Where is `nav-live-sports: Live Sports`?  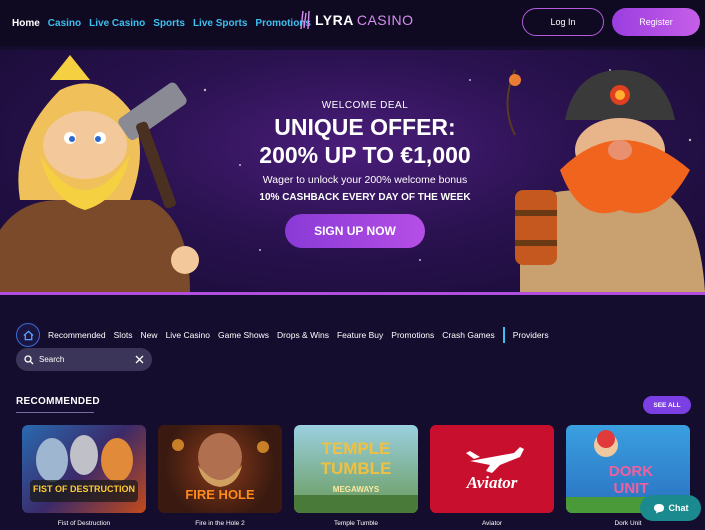
nav-live-sports: Live Sports is located at coordinates (220, 23).